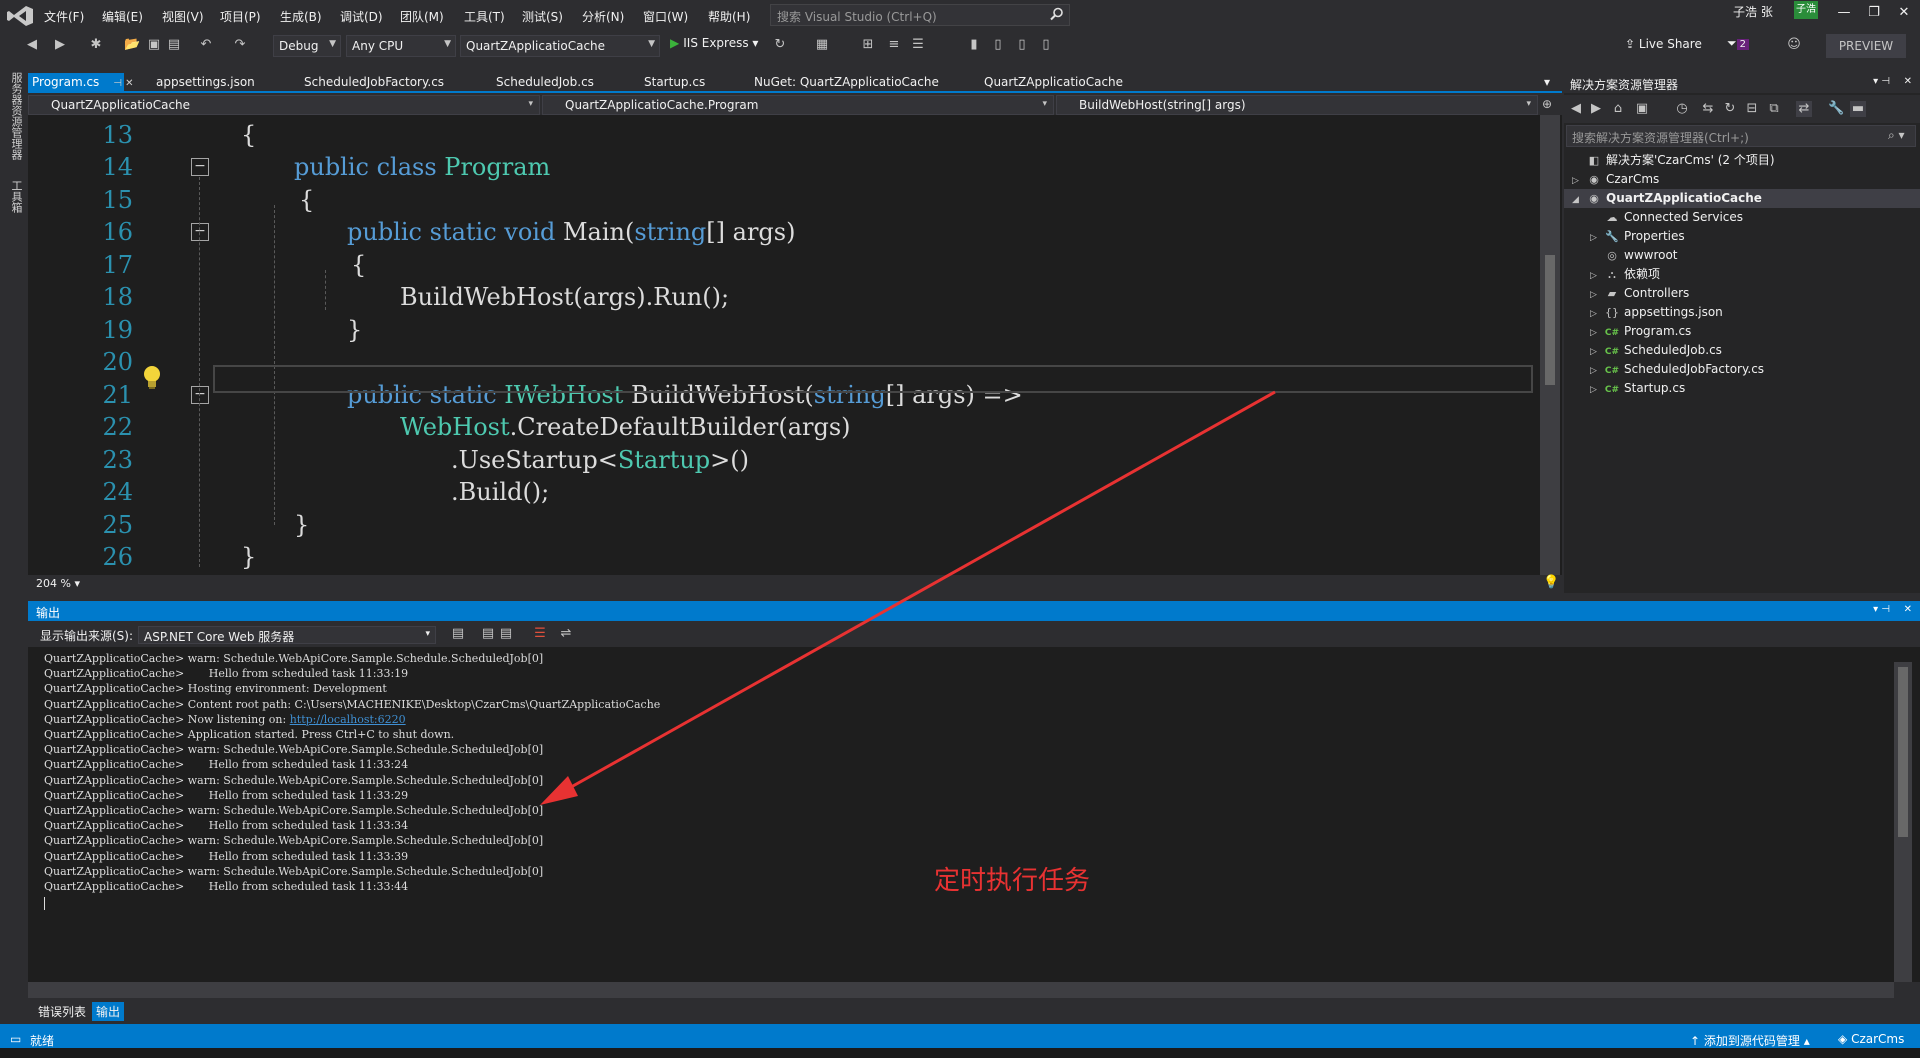 This screenshot has width=1920, height=1058. Describe the element at coordinates (1753, 11) in the screenshot. I see `user-name: 子浩 张` at that location.